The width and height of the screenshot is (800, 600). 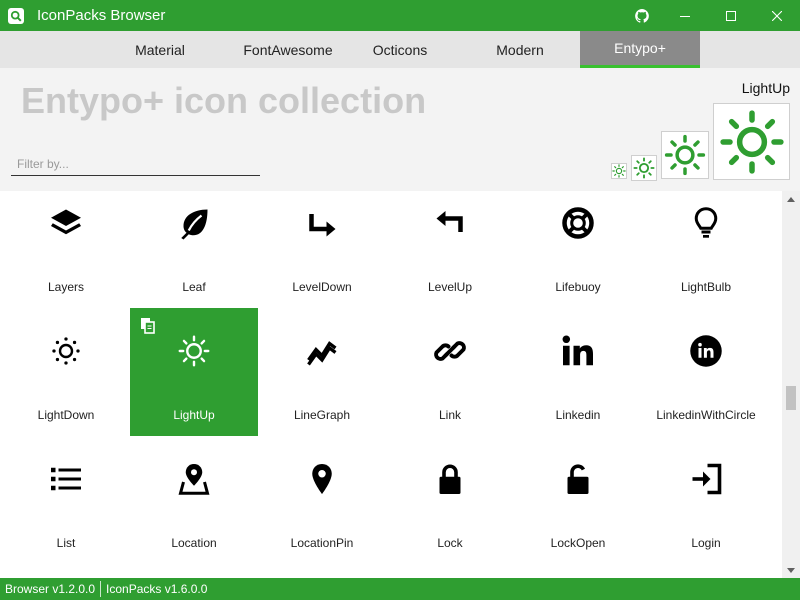 What do you see at coordinates (706, 351) in the screenshot?
I see `linkedin-with-circle-icon` at bounding box center [706, 351].